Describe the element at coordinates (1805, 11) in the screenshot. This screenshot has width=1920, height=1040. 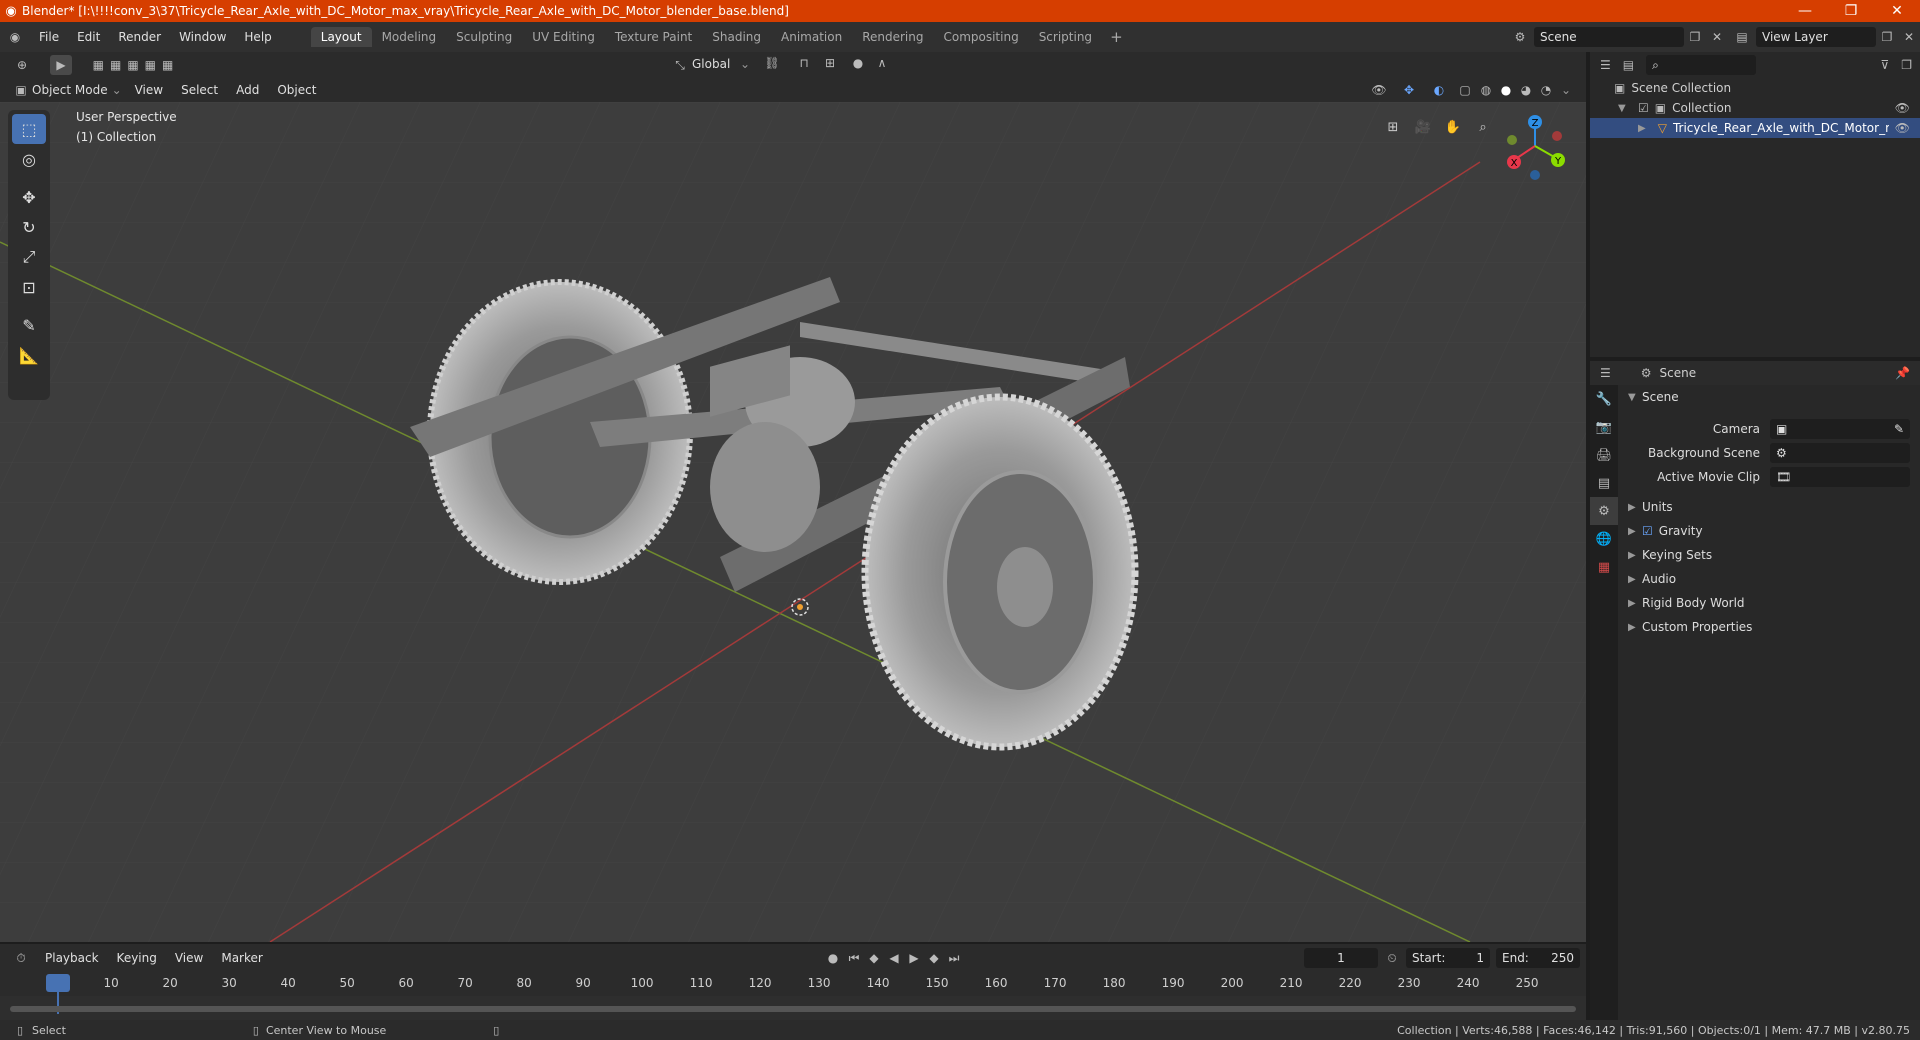
I see `minimize-icon: —` at that location.